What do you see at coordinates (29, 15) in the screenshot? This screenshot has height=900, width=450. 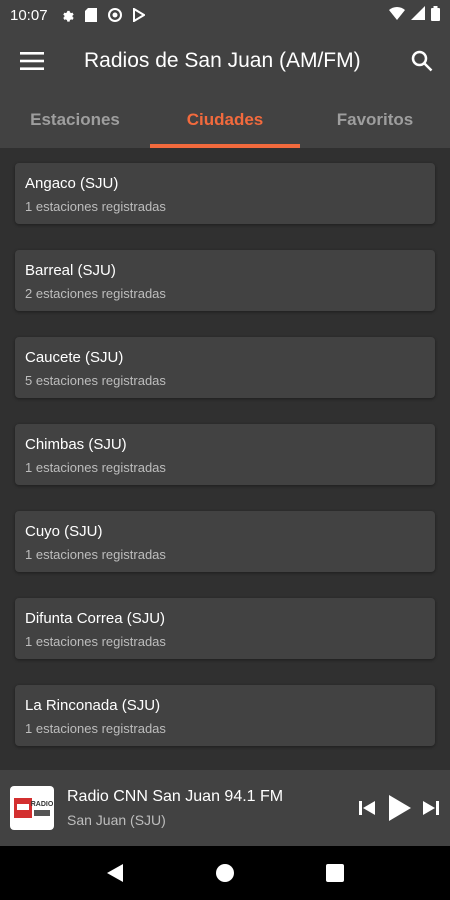 I see `status-time: 10:07` at bounding box center [29, 15].